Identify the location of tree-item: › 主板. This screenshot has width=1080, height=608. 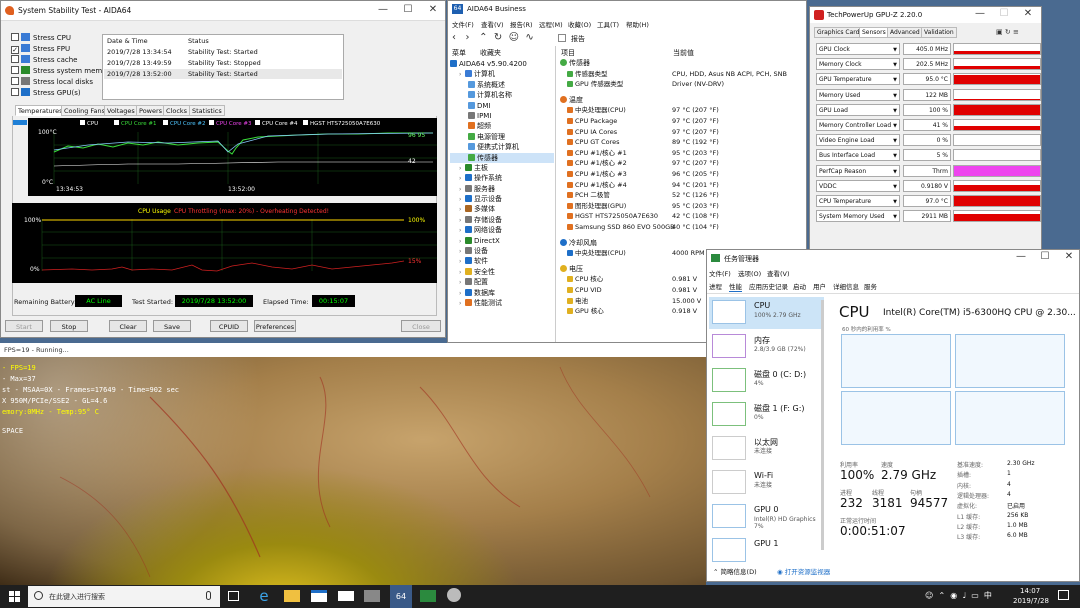
(502, 168).